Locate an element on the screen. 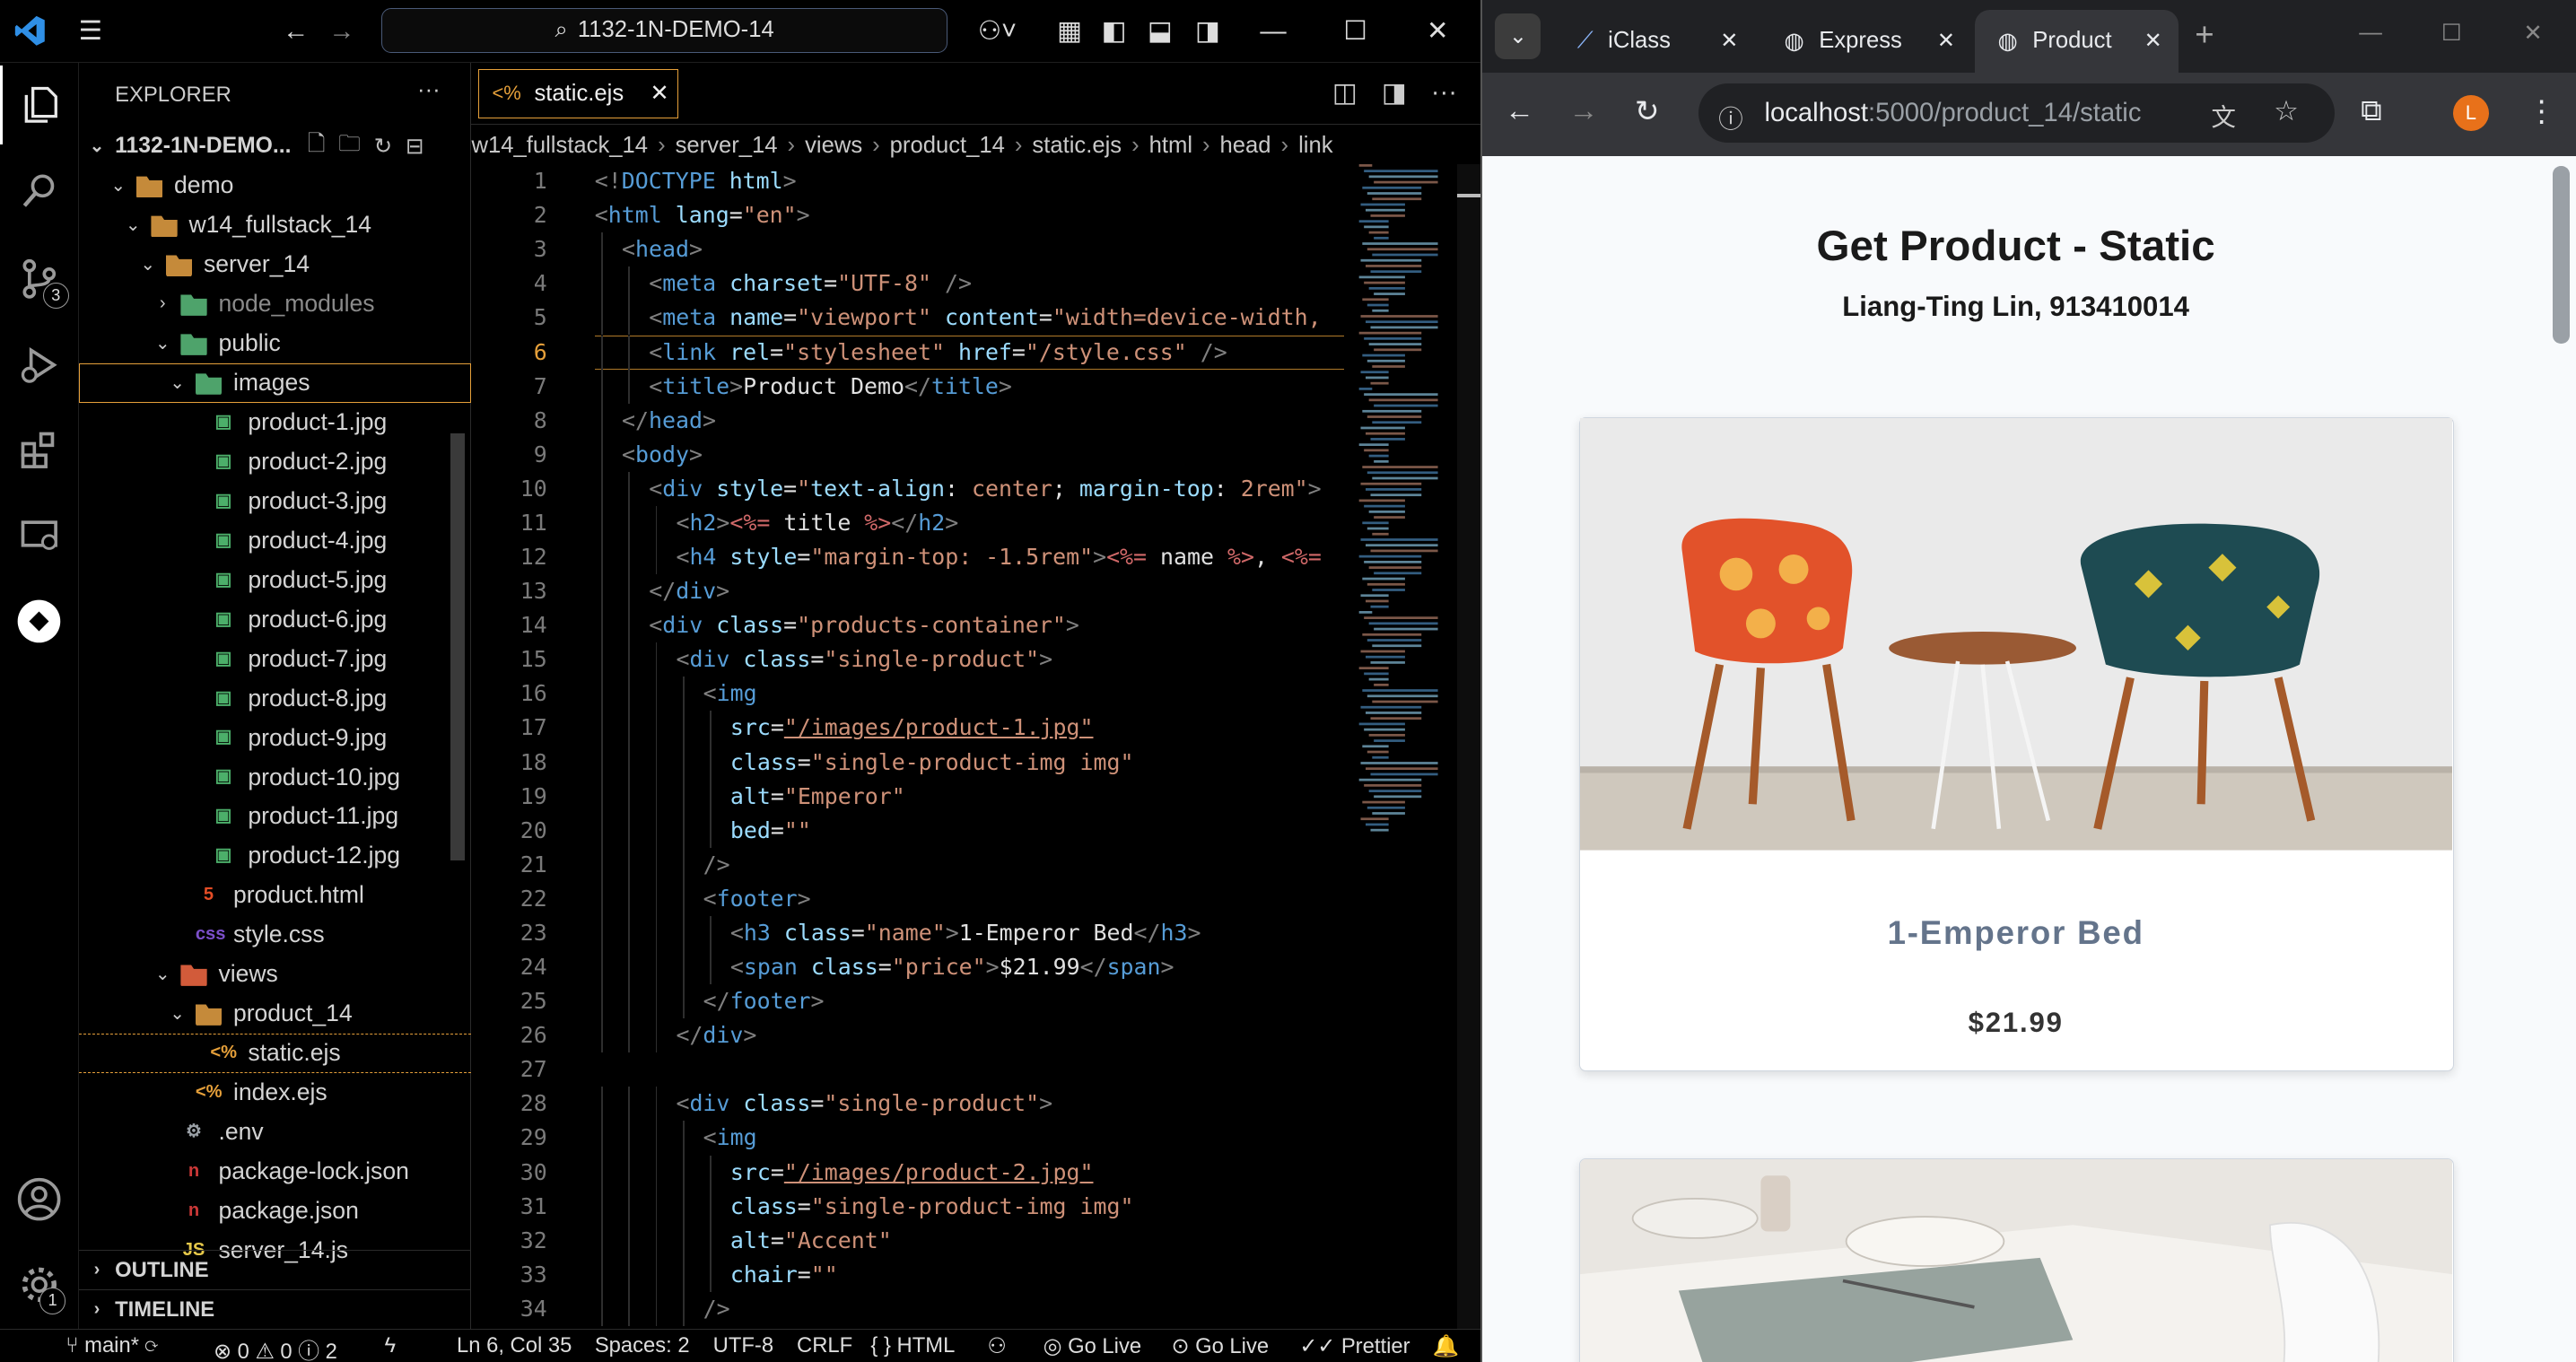 The image size is (2576, 1362). tree-item: 5 product.html is located at coordinates (275, 895).